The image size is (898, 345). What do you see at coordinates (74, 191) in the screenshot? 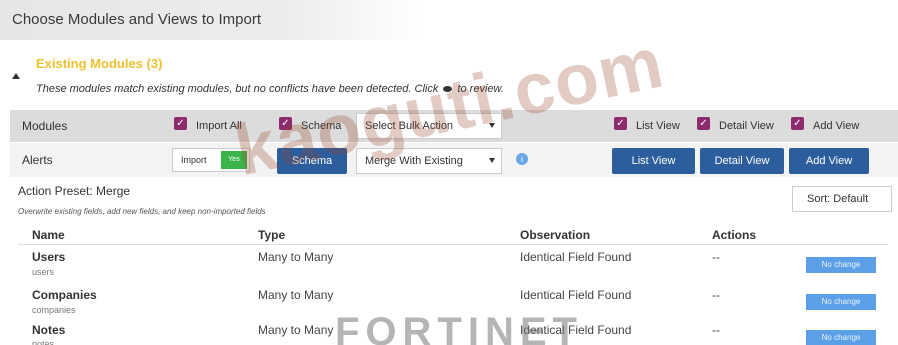
I see `action-preset-title: Action Preset: Merge` at bounding box center [74, 191].